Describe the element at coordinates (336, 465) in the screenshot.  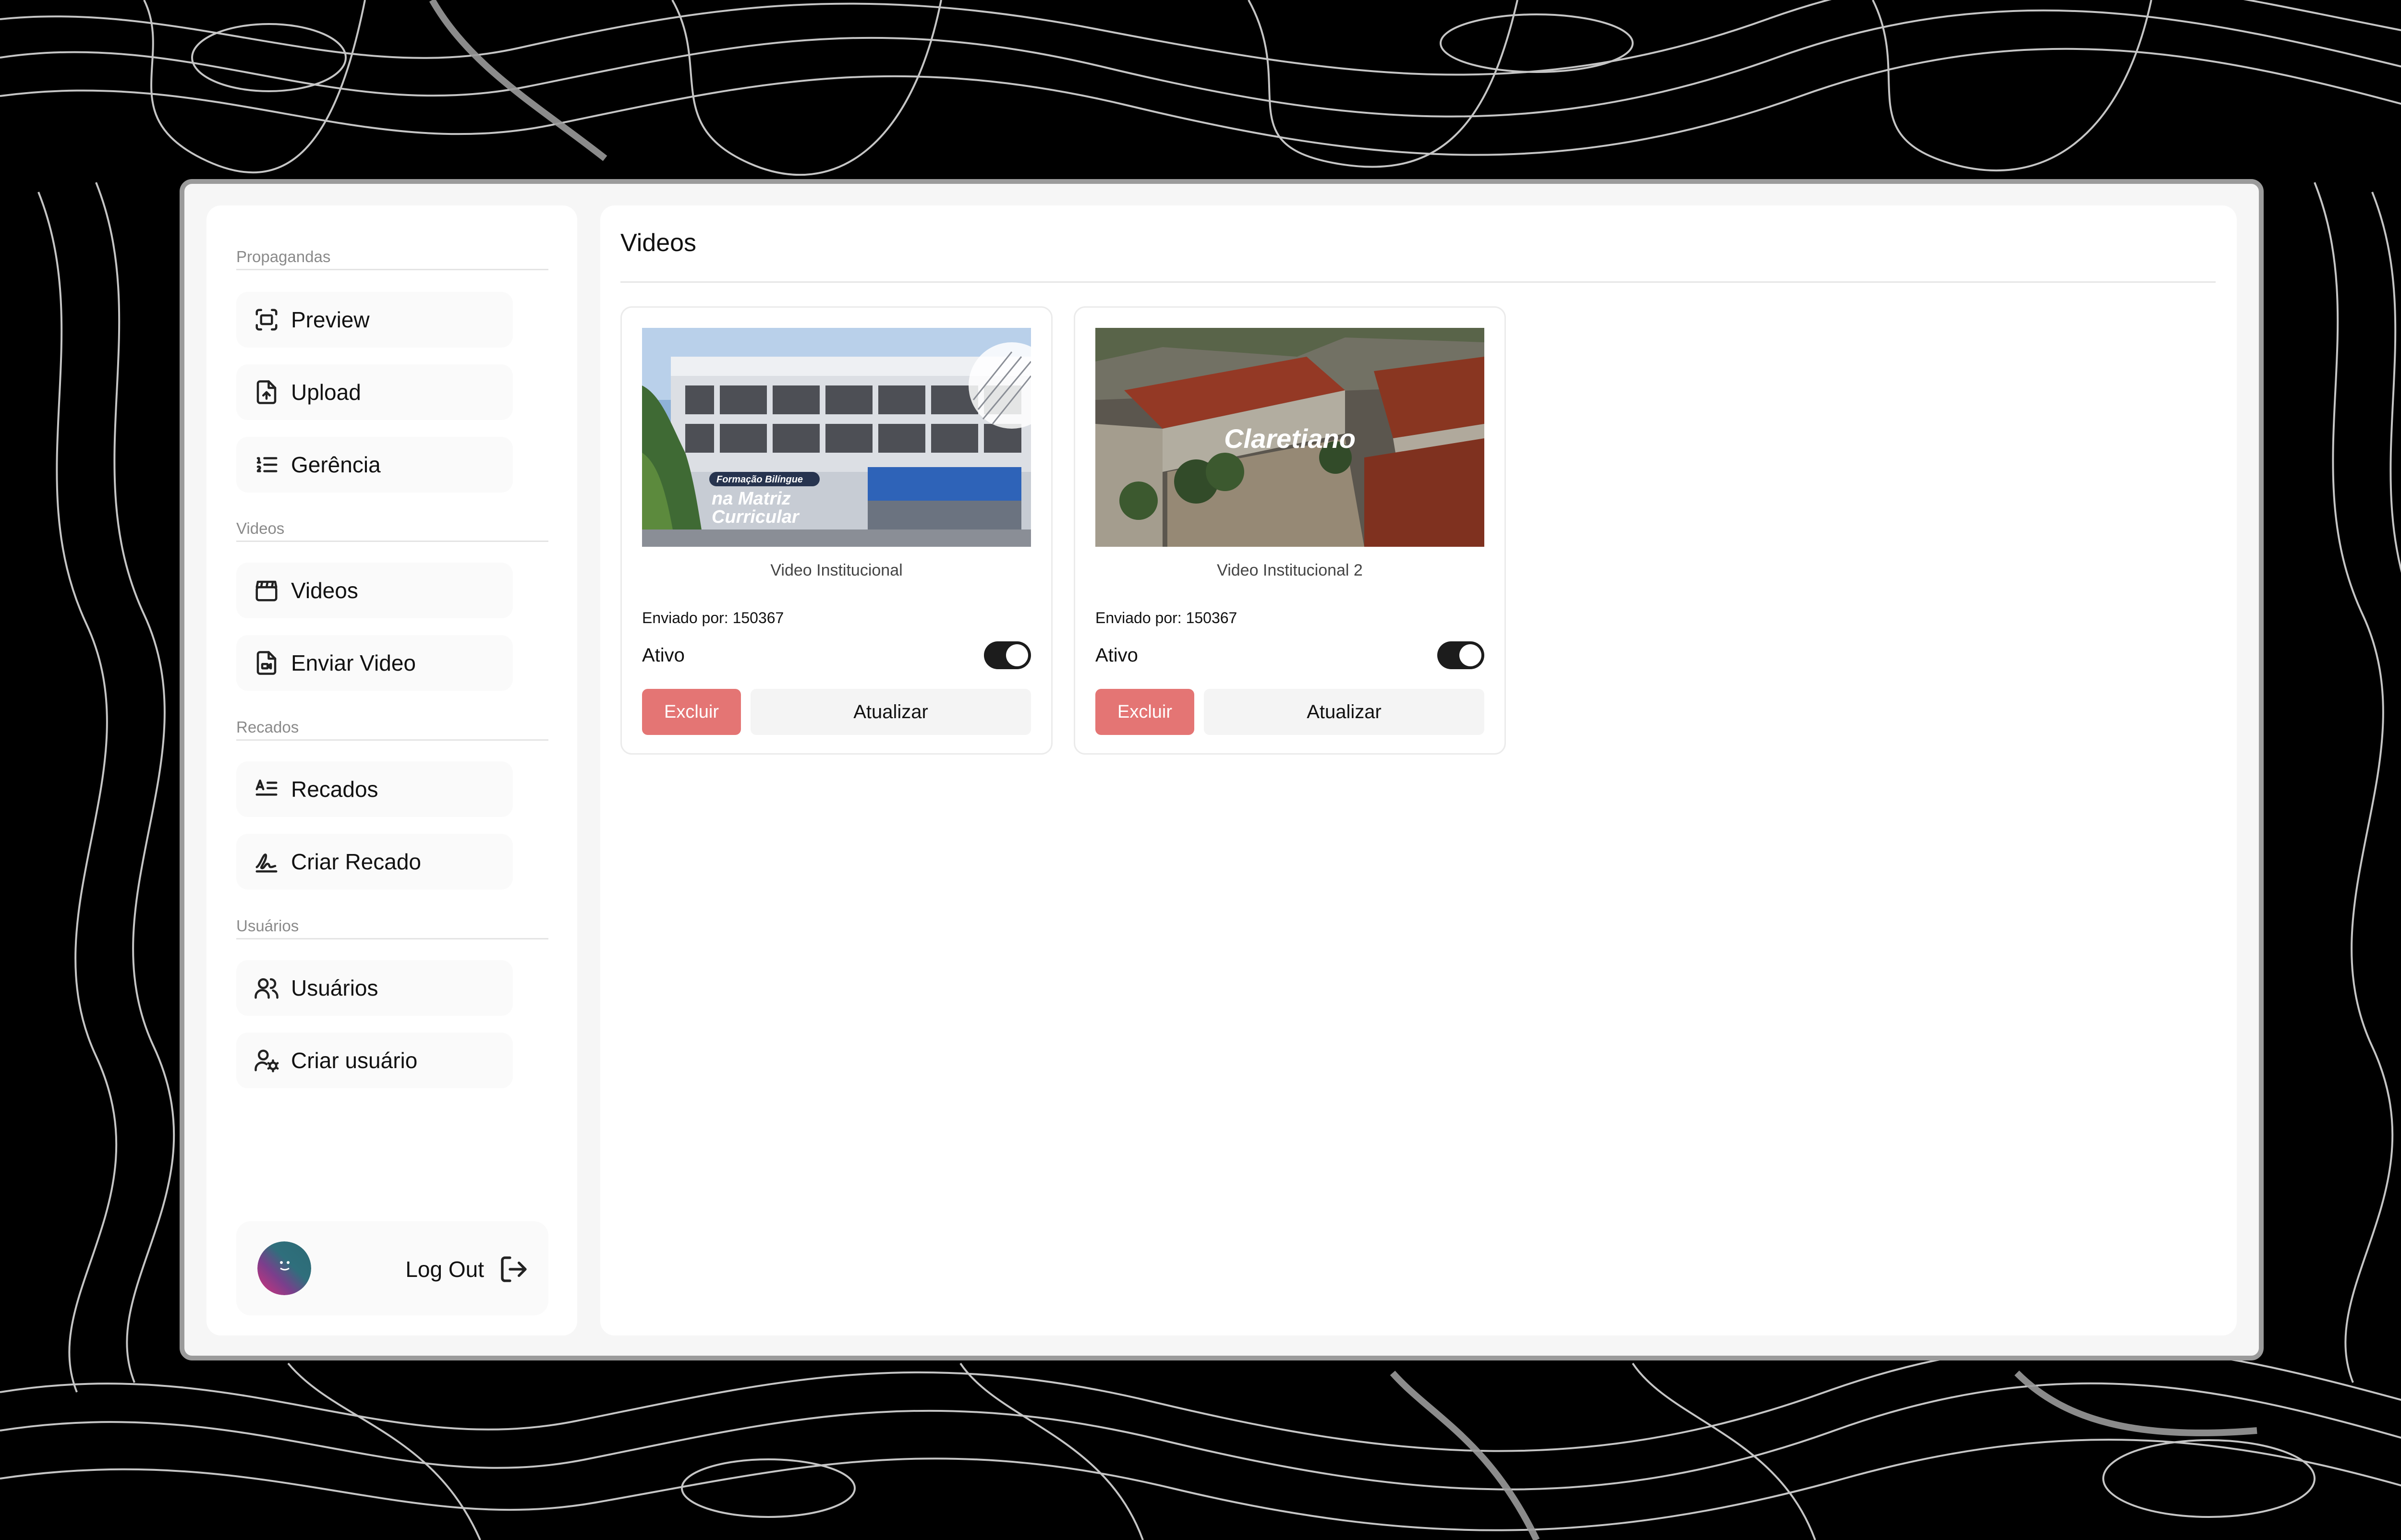
I see `sidebar-item-label: Gerência` at that location.